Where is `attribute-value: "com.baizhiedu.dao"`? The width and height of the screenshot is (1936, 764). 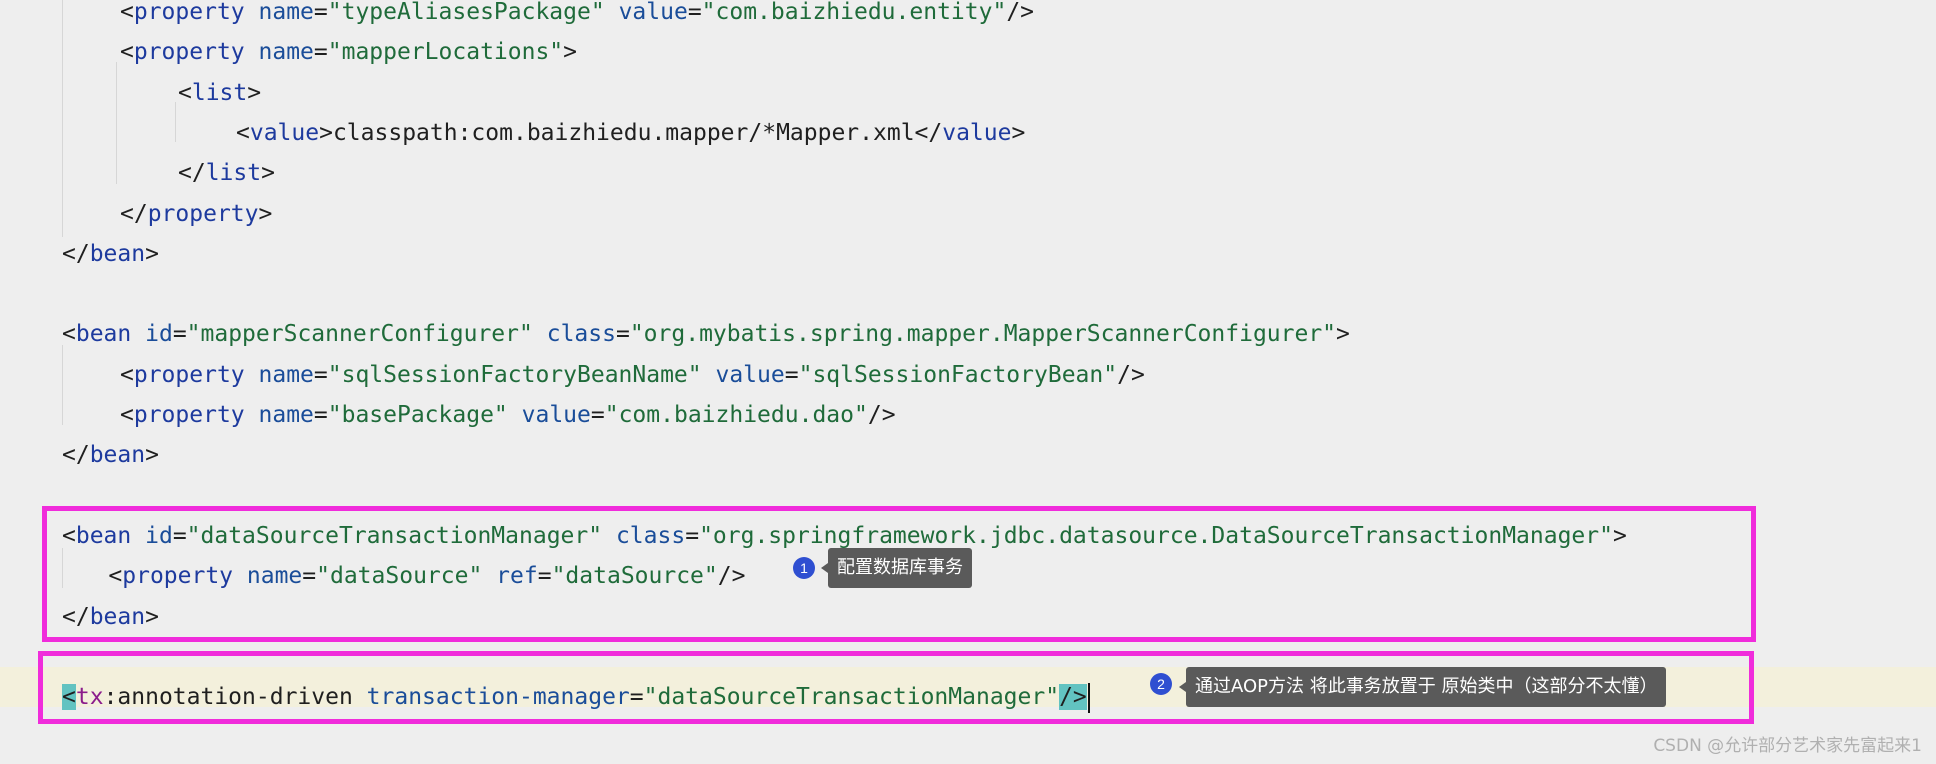
attribute-value: "com.baizhiedu.dao" is located at coordinates (736, 415).